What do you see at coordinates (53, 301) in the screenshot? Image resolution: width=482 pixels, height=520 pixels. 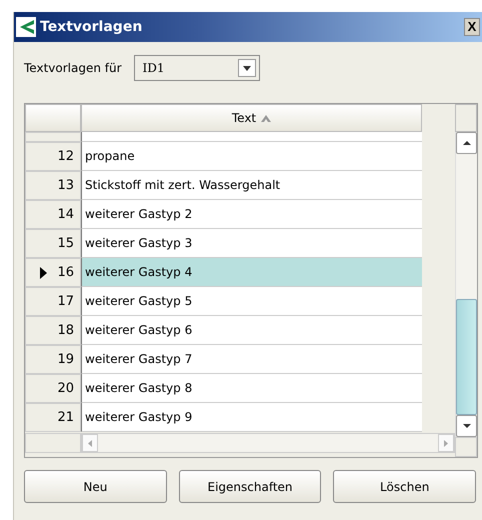 I see `row-number: 17` at bounding box center [53, 301].